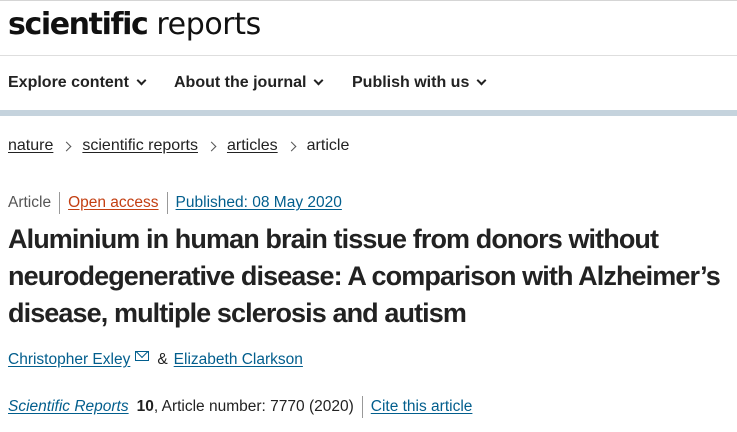 The height and width of the screenshot is (432, 737). Describe the element at coordinates (411, 82) in the screenshot. I see `nav-label: Publish with us` at that location.